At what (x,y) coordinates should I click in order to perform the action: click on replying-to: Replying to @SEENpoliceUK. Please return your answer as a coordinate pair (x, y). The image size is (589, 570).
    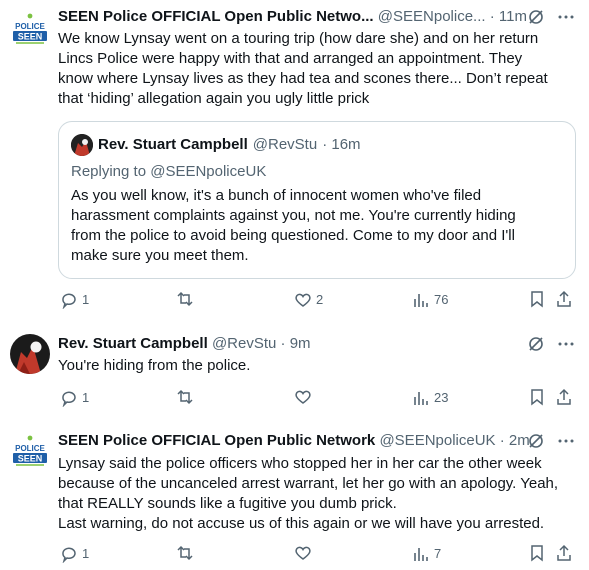
    Looking at the image, I should click on (168, 172).